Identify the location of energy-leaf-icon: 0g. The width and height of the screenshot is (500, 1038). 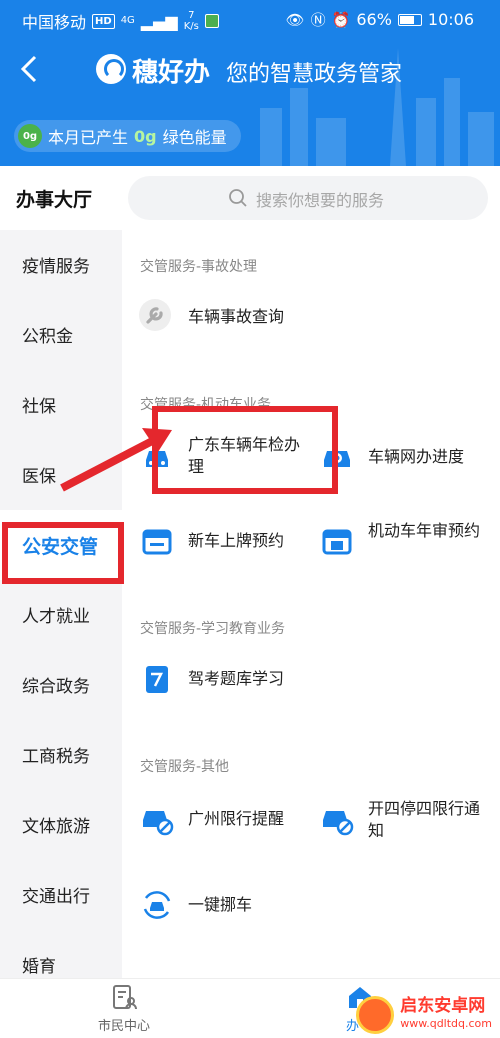
(30, 136).